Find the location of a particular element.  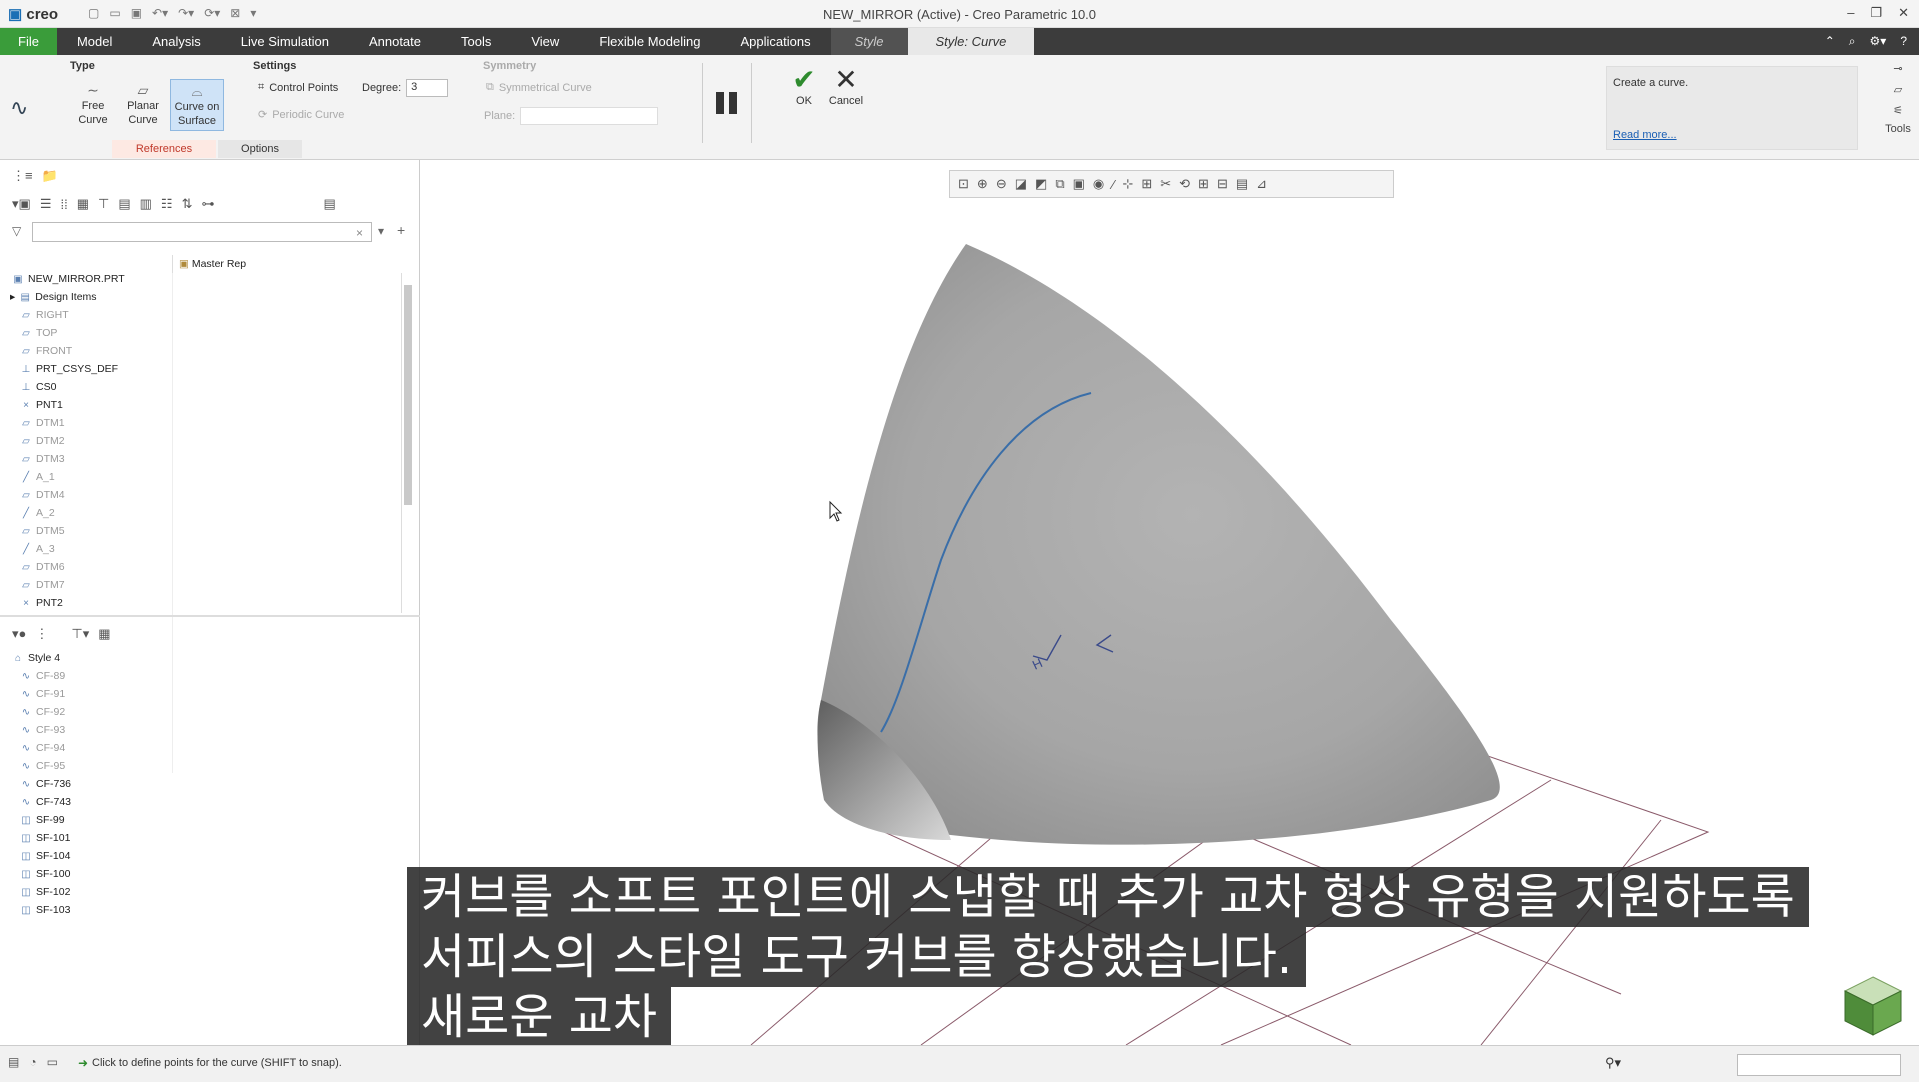

style-tree-more-icon: ⋮ is located at coordinates (41, 634).